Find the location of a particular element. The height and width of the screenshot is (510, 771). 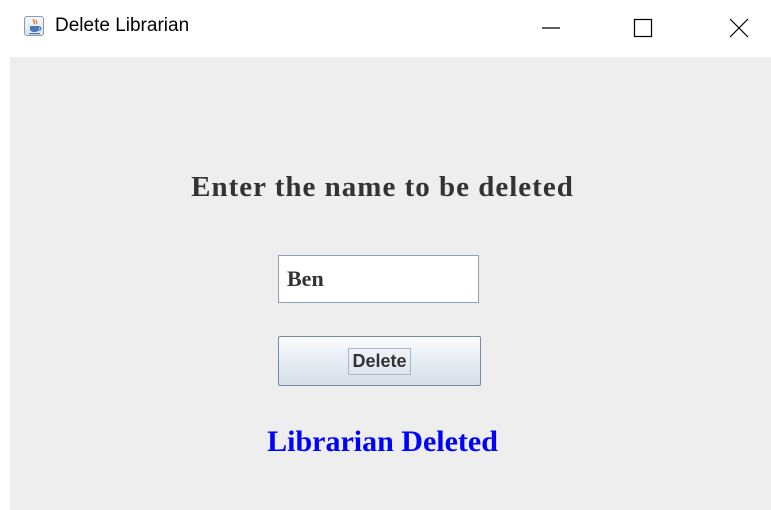

delete-button-label: Delete is located at coordinates (379, 361).